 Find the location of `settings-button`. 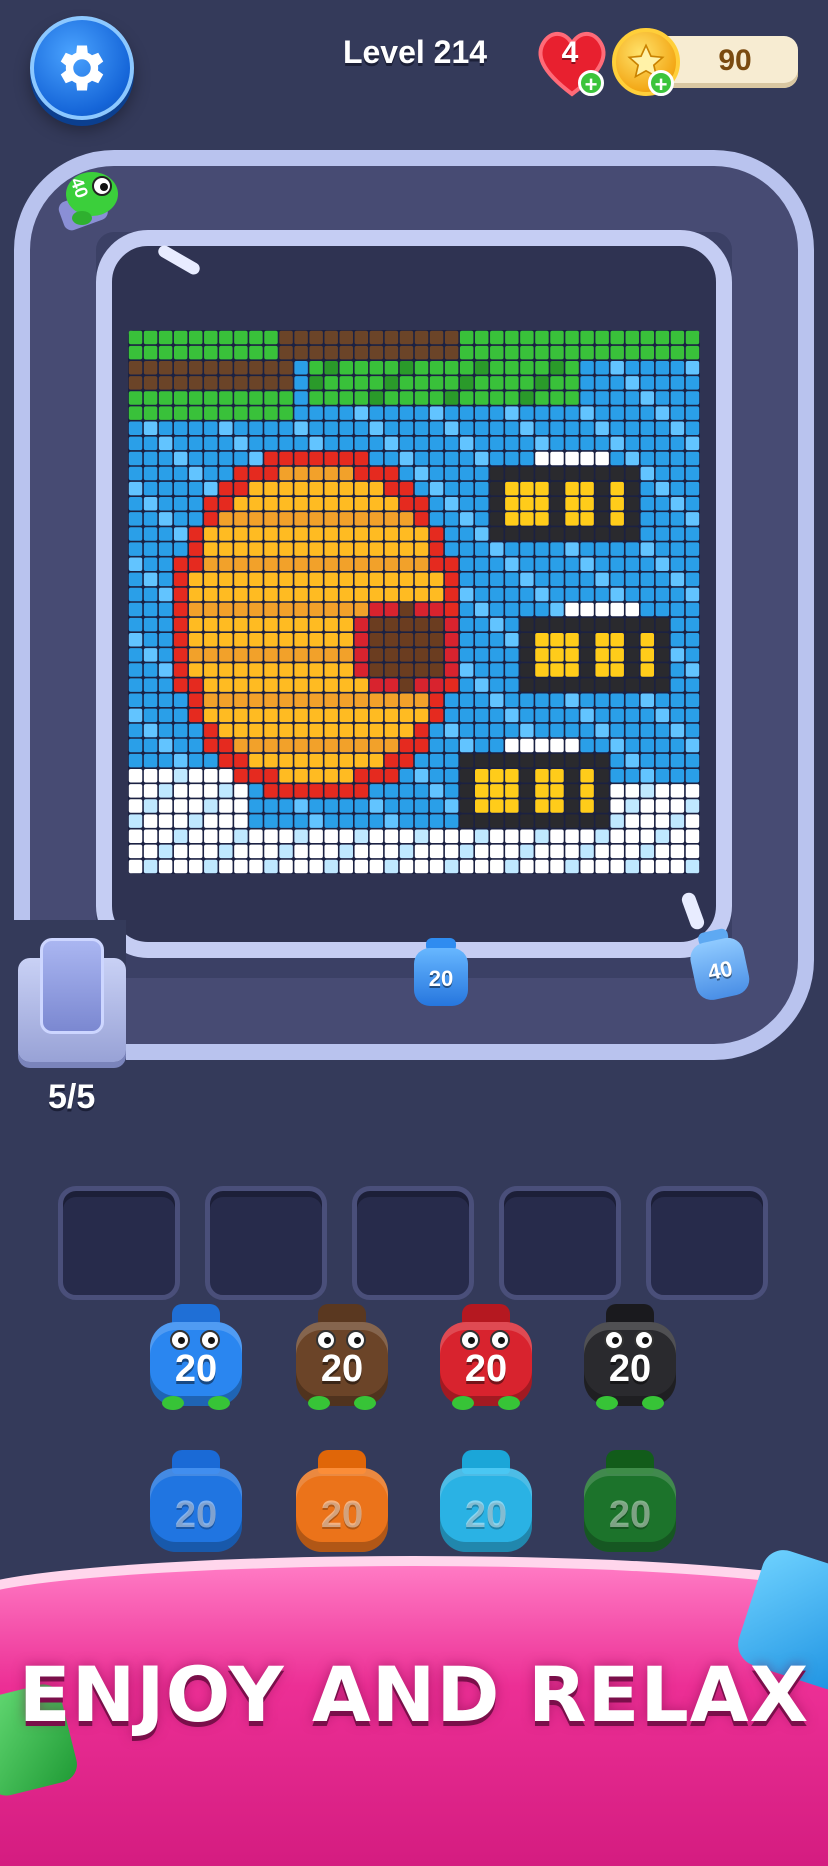

settings-button is located at coordinates (82, 68).